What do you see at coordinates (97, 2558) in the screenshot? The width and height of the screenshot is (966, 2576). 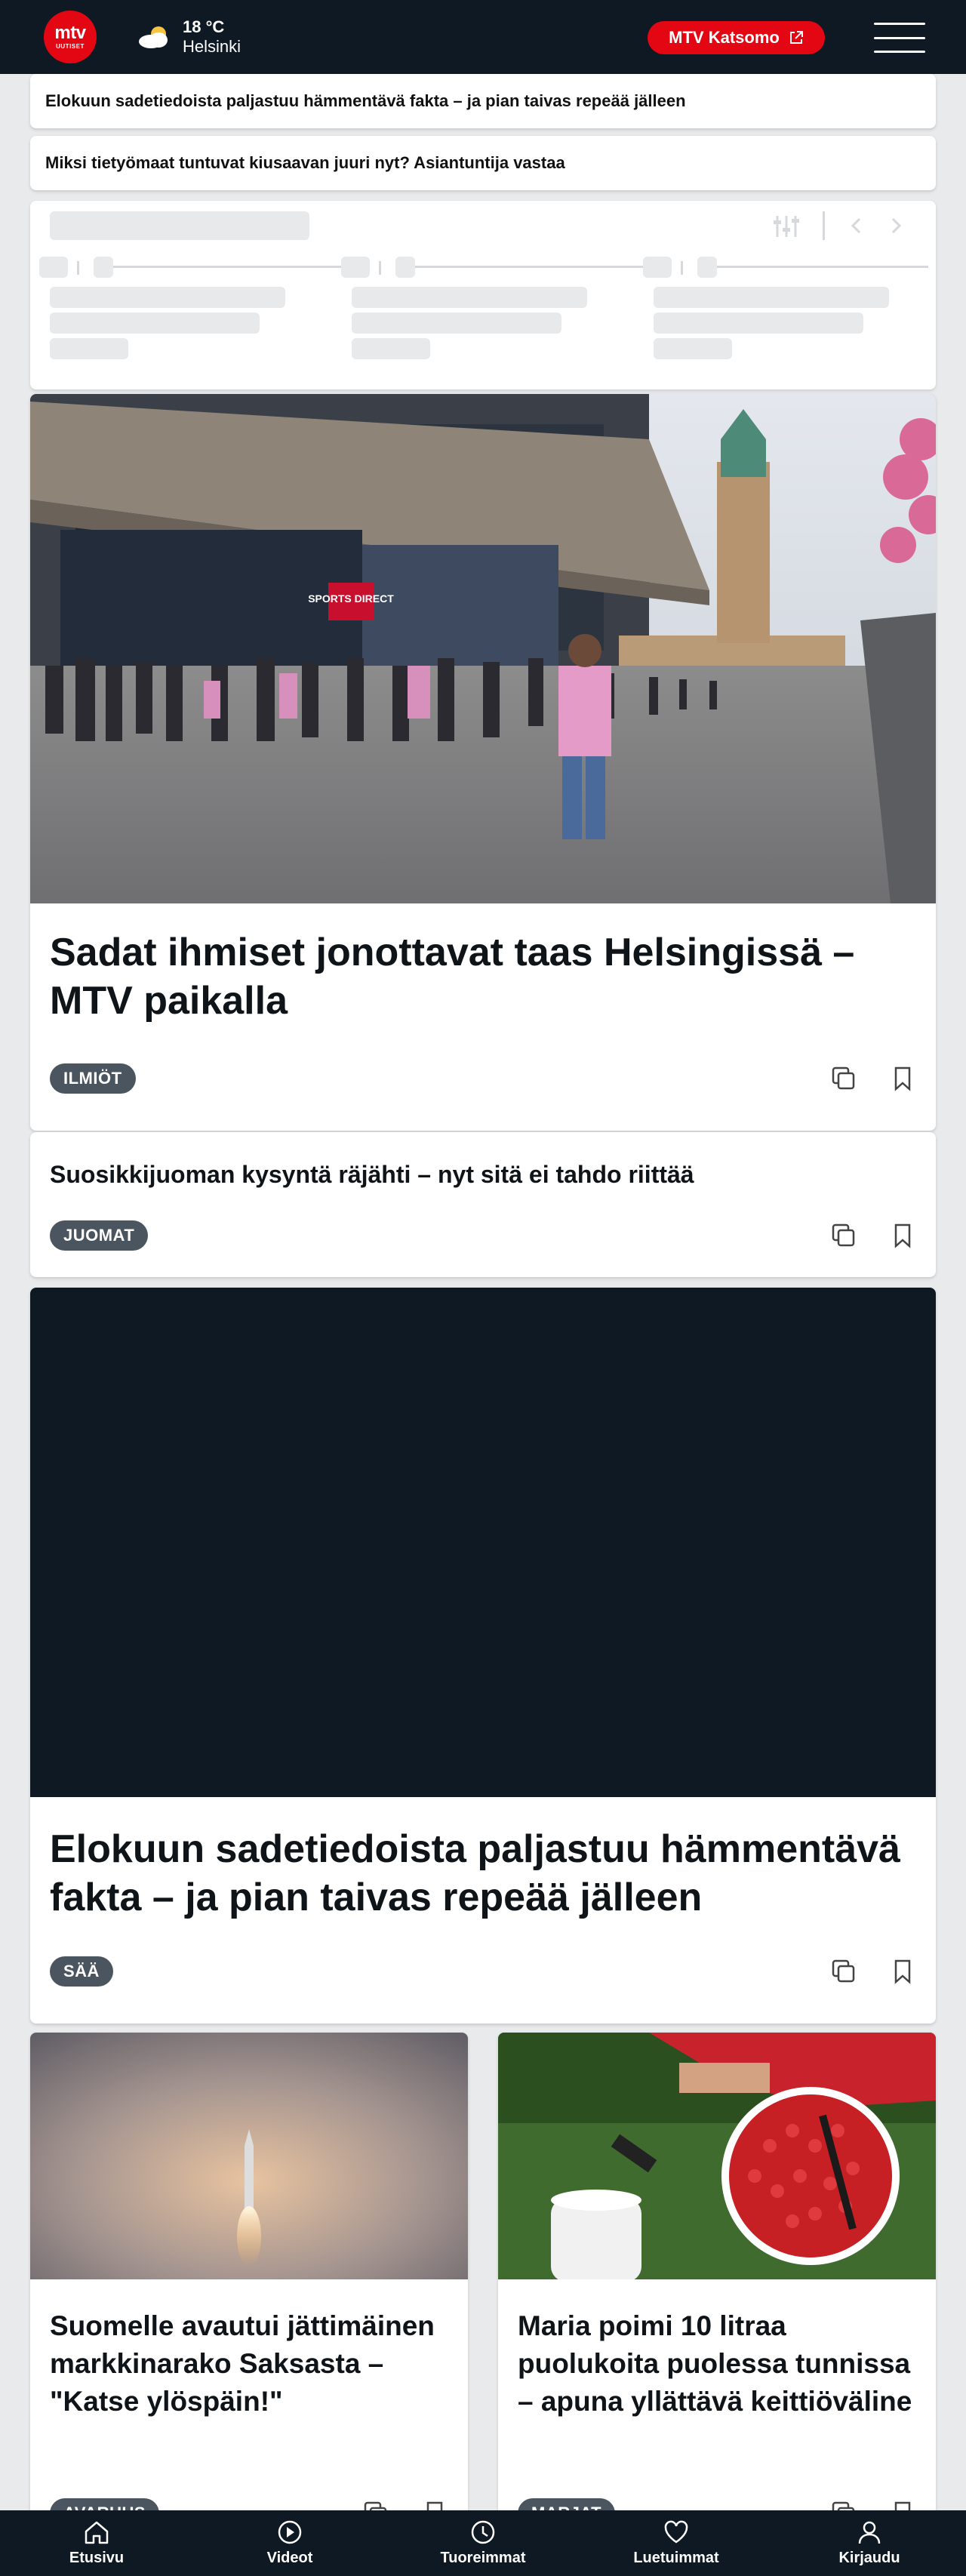 I see `nav-label: Etusivu` at bounding box center [97, 2558].